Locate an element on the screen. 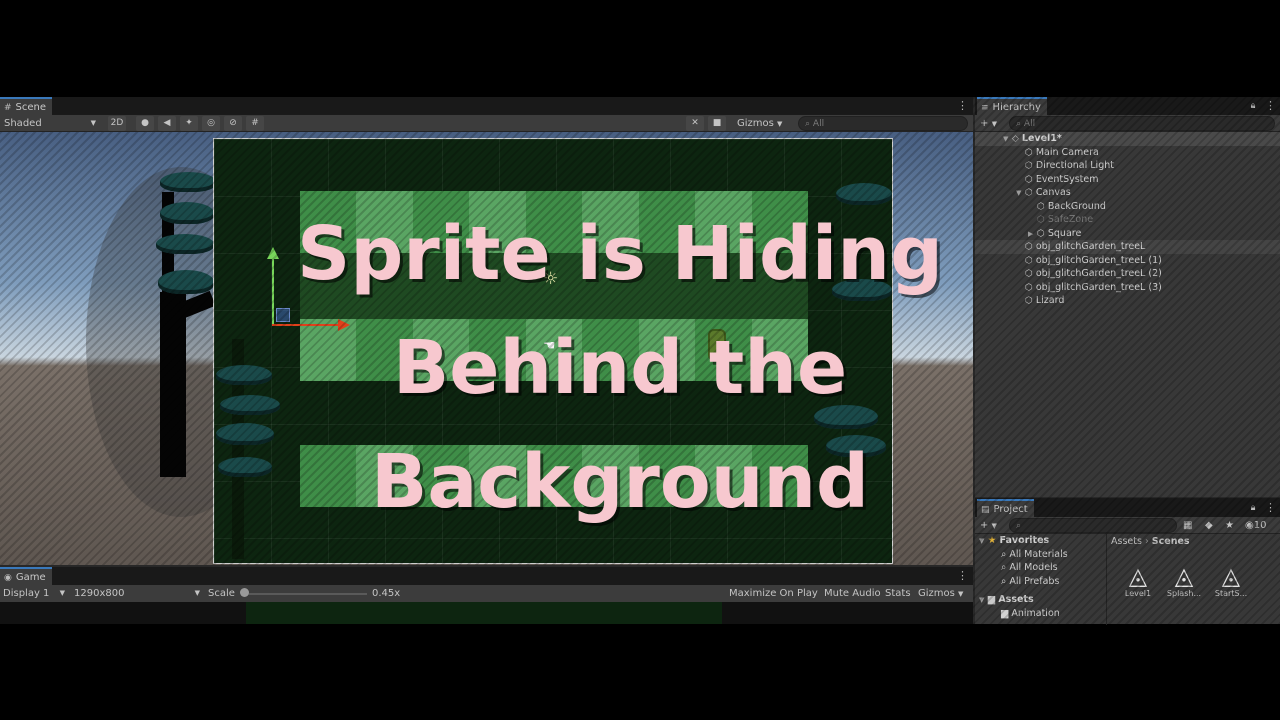 The width and height of the screenshot is (1280, 720). project-tabbar: ▤ Project 🔒︎ ⋮ is located at coordinates (1127, 508).